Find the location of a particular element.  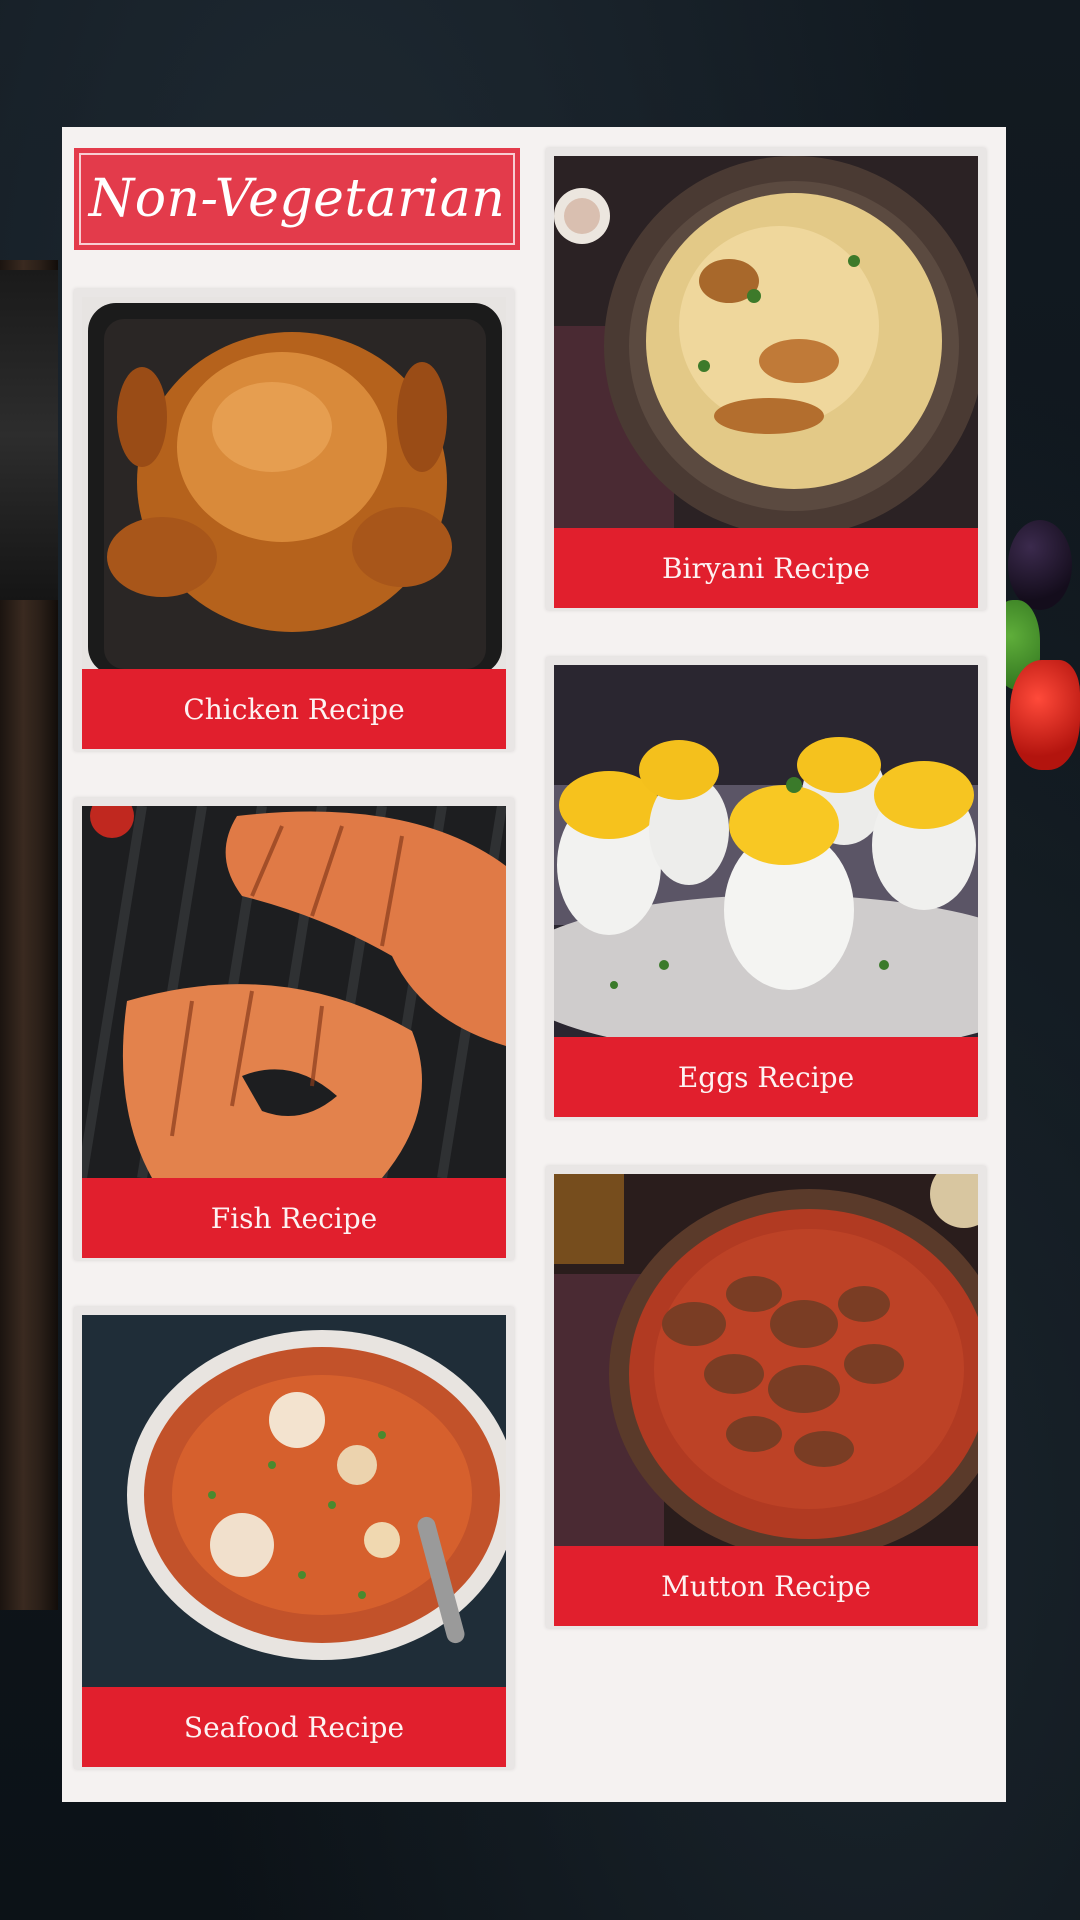

biryani-recipe-card: Biryani Recipe is located at coordinates (766, 379).